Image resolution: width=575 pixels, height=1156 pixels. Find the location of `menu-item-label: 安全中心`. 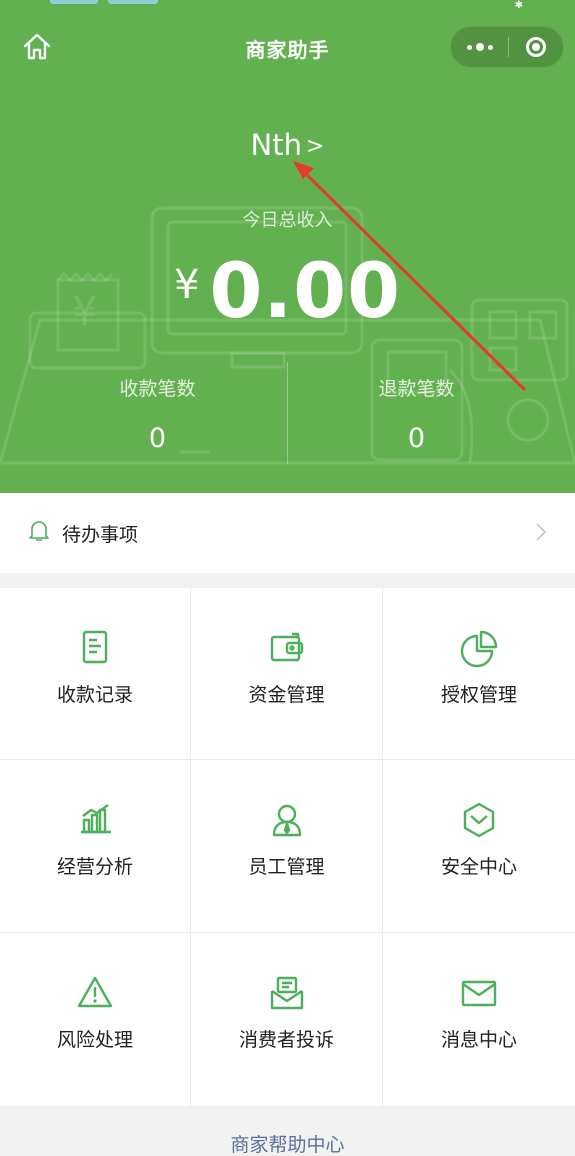

menu-item-label: 安全中心 is located at coordinates (478, 867).